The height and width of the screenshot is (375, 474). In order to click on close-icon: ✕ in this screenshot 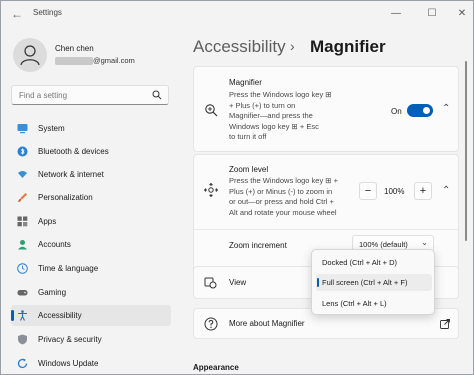, I will do `click(460, 14)`.